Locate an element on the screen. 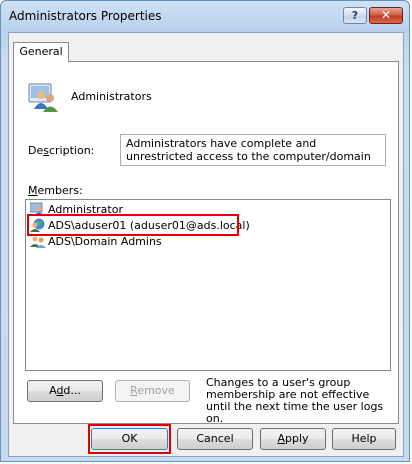 The width and height of the screenshot is (412, 464). apply-button: Apply is located at coordinates (293, 439).